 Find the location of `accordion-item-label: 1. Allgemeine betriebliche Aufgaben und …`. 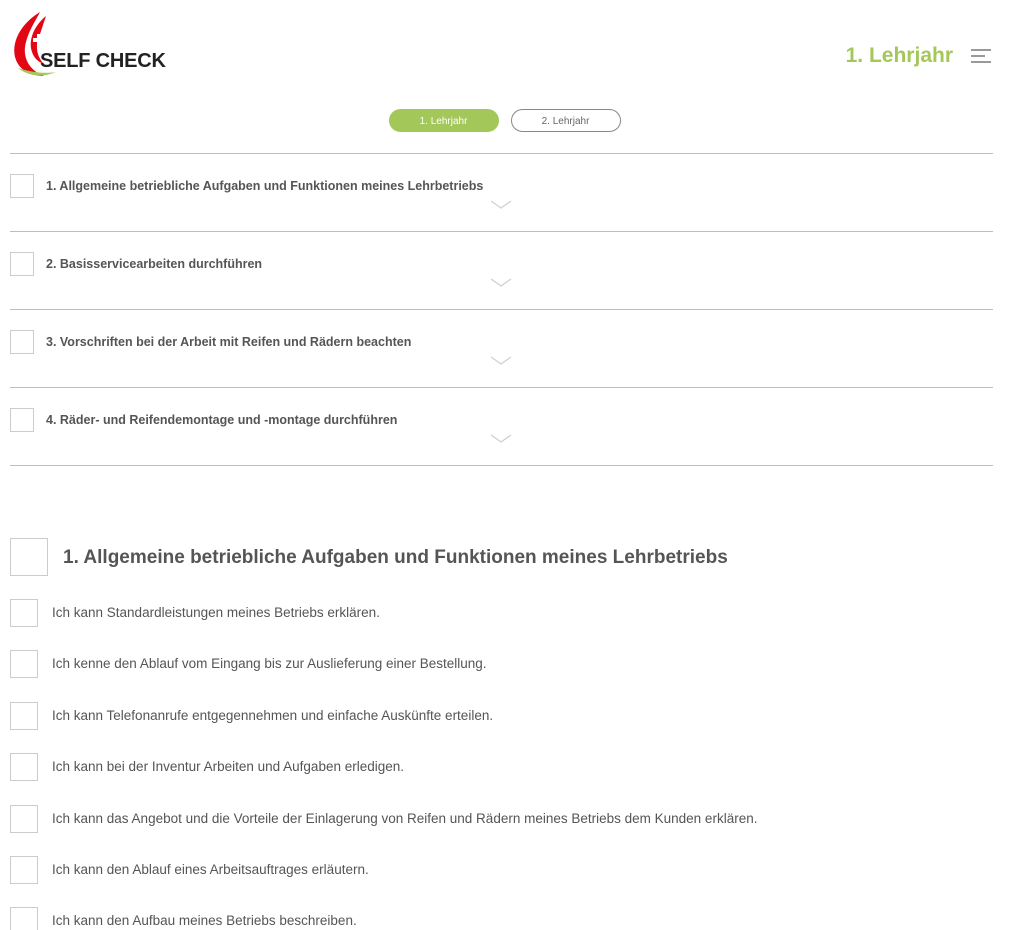

accordion-item-label: 1. Allgemeine betriebliche Aufgaben und … is located at coordinates (265, 186).